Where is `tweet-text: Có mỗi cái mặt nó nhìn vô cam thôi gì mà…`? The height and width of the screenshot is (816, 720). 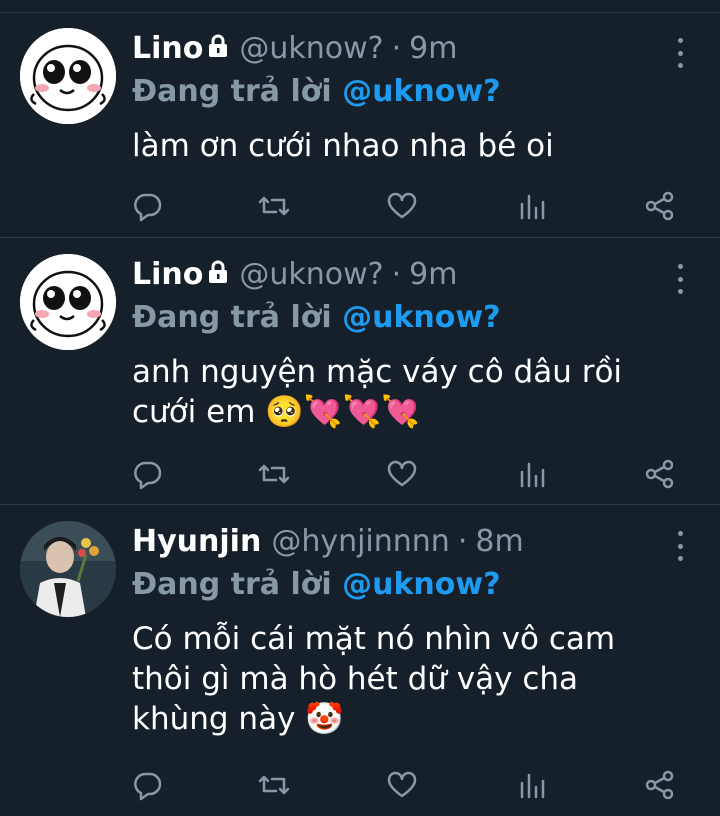 tweet-text: Có mỗi cái mặt nó nhìn vô cam thôi gì mà… is located at coordinates (374, 679).